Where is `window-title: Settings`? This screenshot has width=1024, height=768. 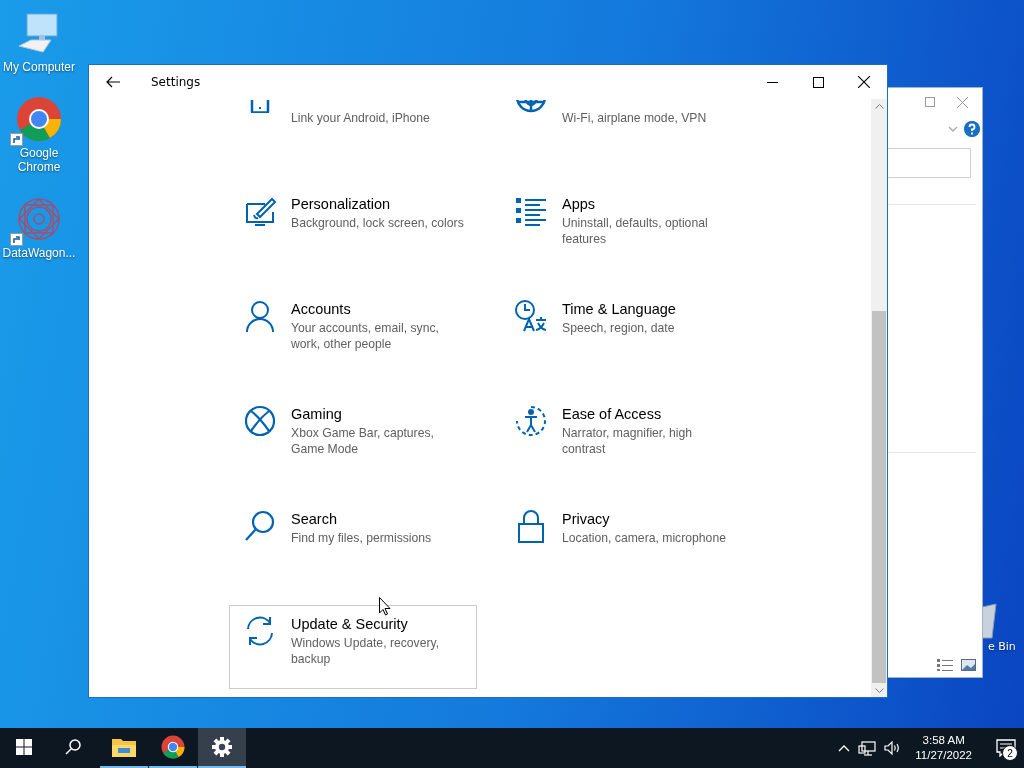
window-title: Settings is located at coordinates (176, 82).